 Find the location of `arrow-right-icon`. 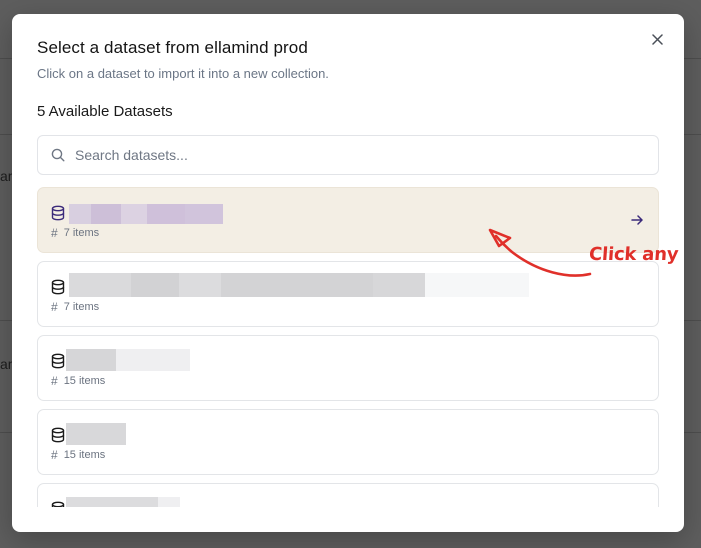

arrow-right-icon is located at coordinates (637, 220).